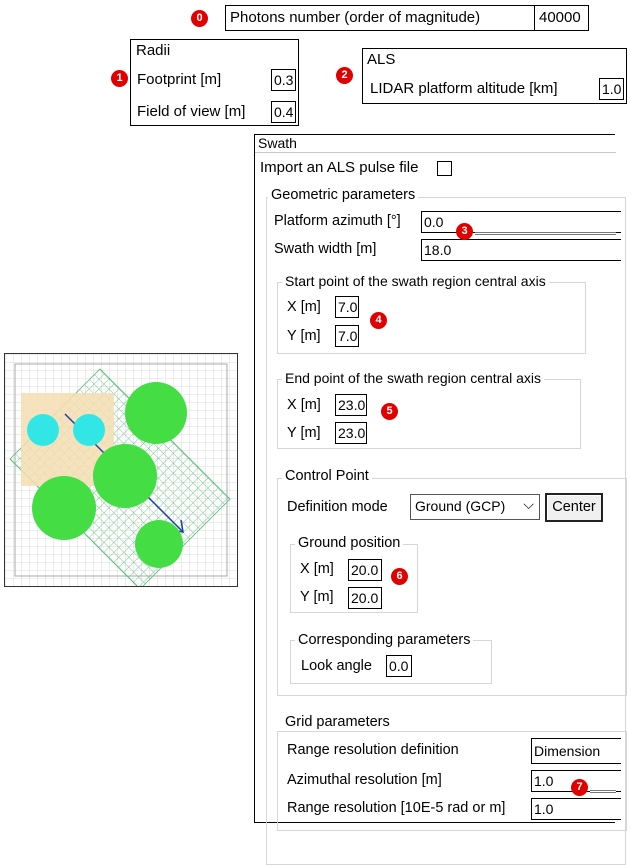 Image resolution: width=631 pixels, height=865 pixels. Describe the element at coordinates (325, 249) in the screenshot. I see `width-label: Swath width [m]` at that location.